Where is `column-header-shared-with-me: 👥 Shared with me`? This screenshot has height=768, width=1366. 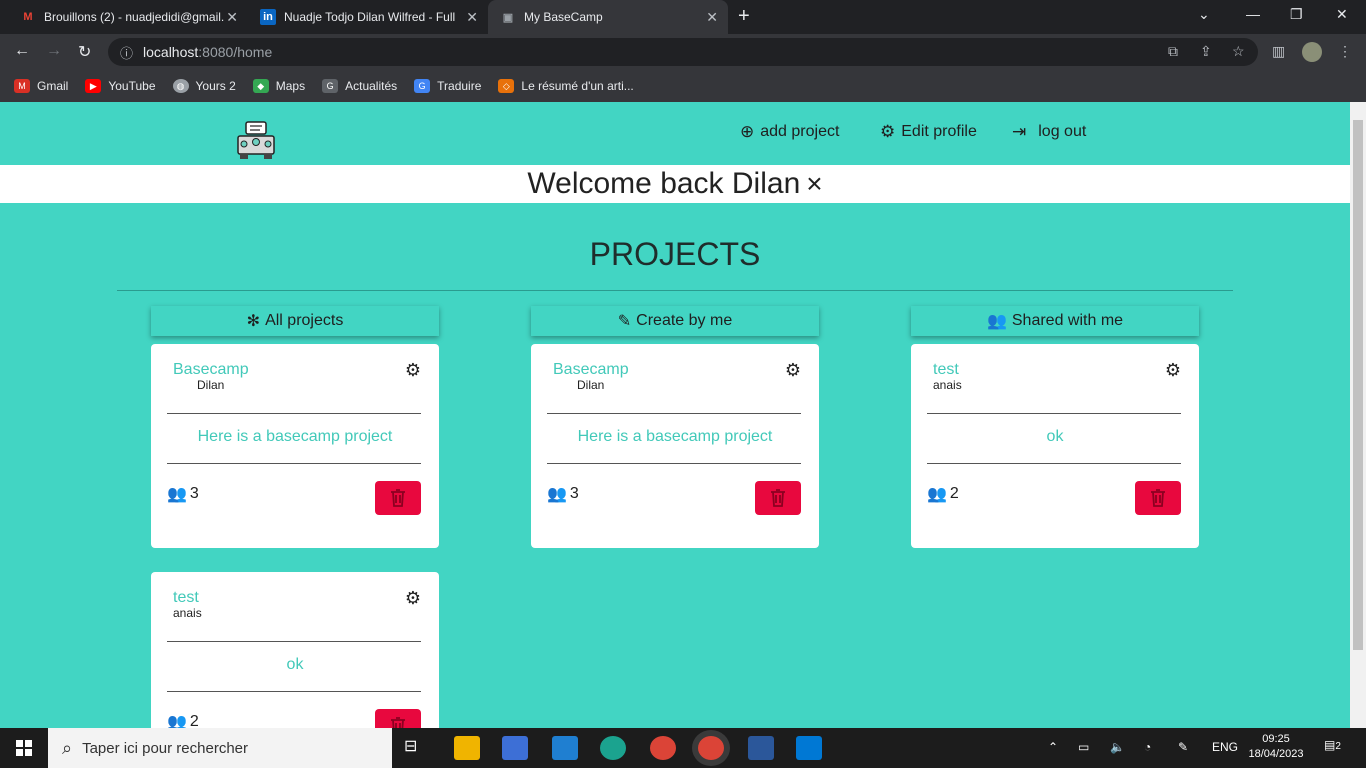 column-header-shared-with-me: 👥 Shared with me is located at coordinates (1055, 321).